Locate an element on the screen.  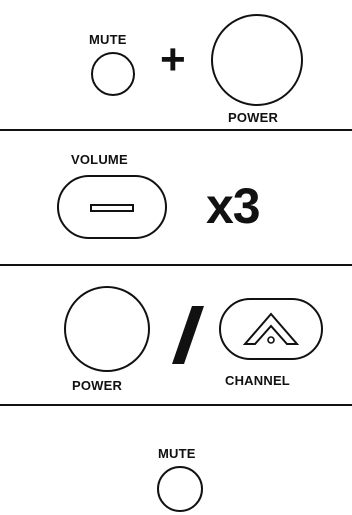
chevron-up-icon is located at coordinates (271, 328).